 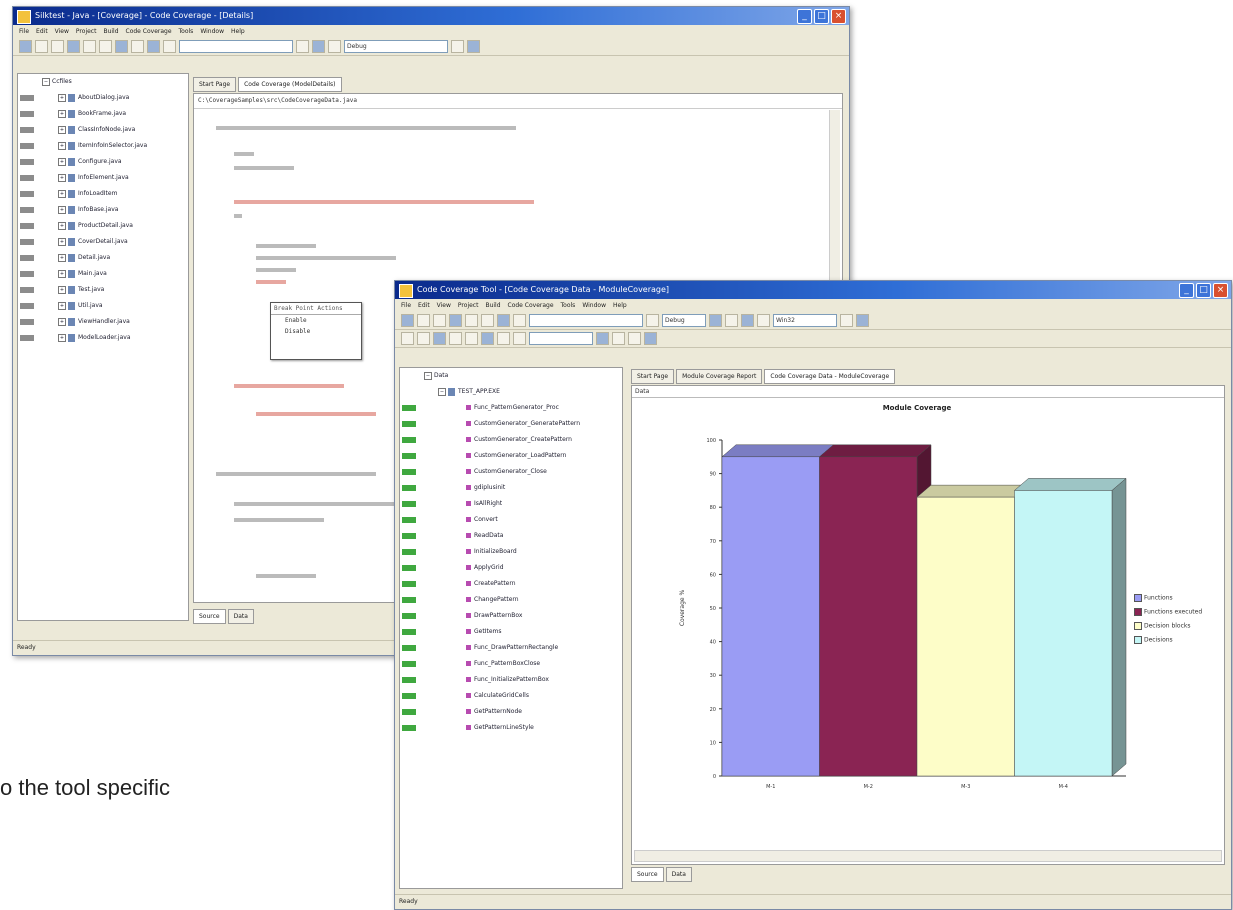 What do you see at coordinates (503, 338) in the screenshot?
I see `bookmark-clear-icon` at bounding box center [503, 338].